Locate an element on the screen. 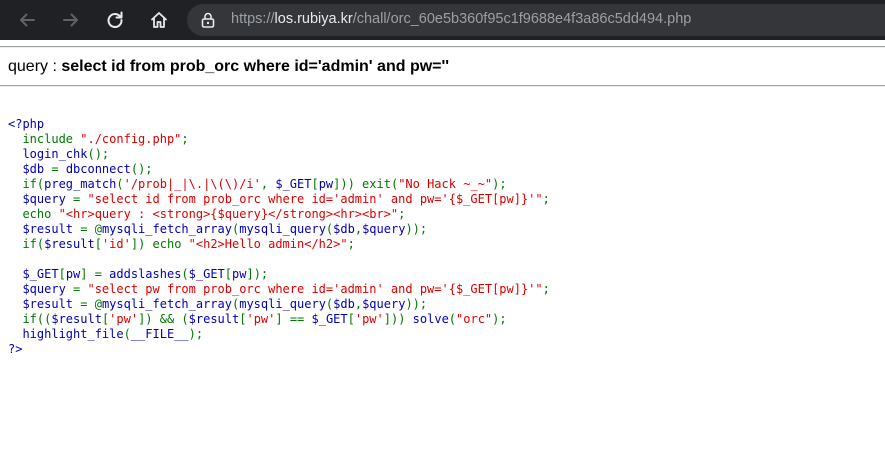 This screenshot has height=471, width=885. code-token: (); is located at coordinates (141, 169).